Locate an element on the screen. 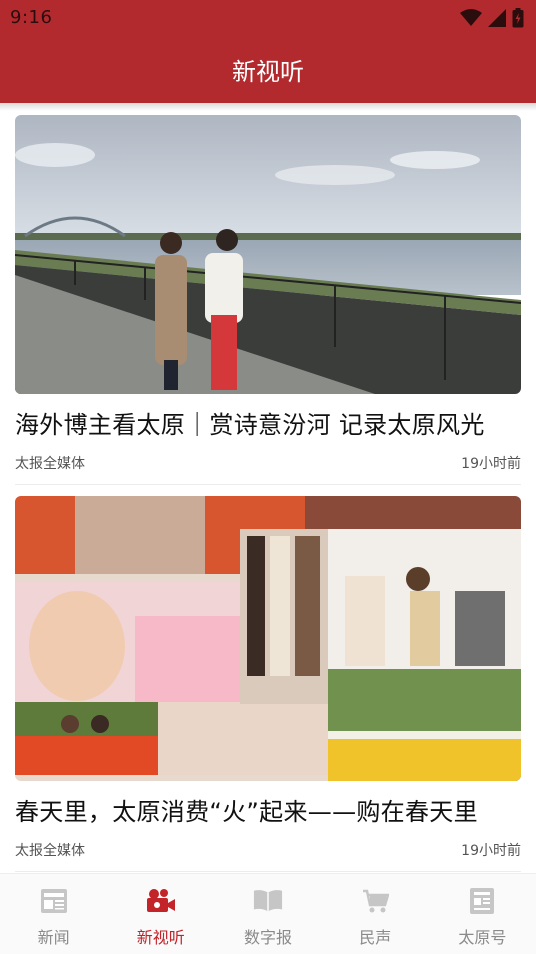 This screenshot has height=954, width=536. video-camera-icon is located at coordinates (161, 901).